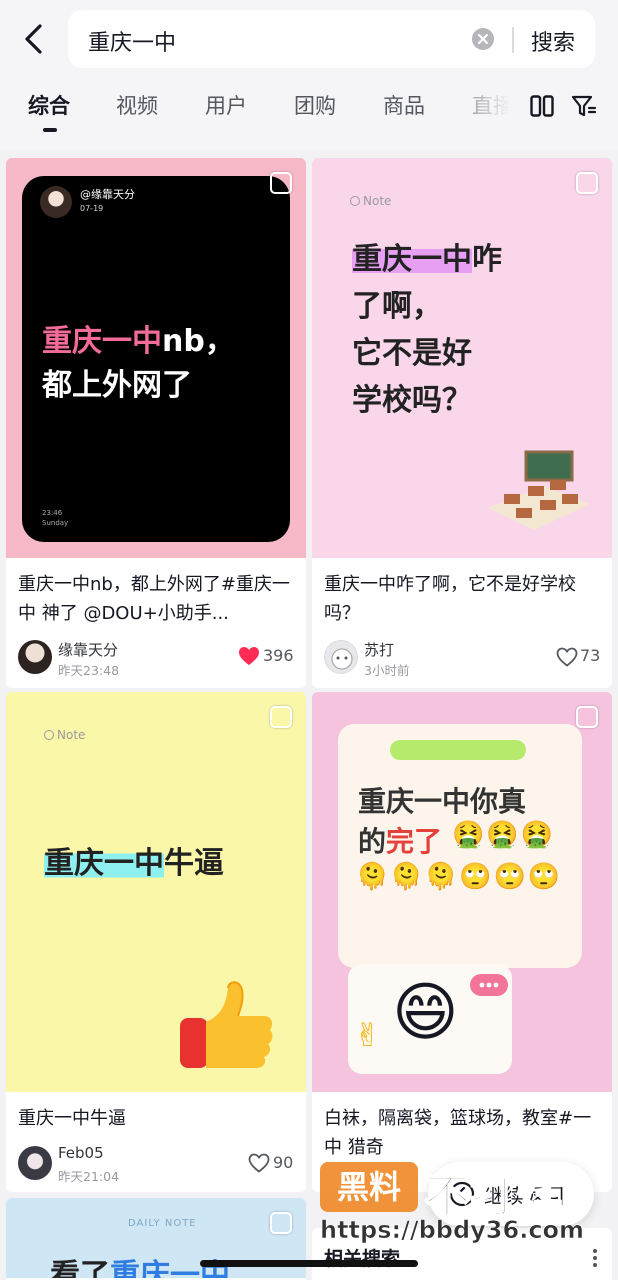 This screenshot has width=618, height=1280. I want to click on search-query: 重庆一中, so click(132, 41).